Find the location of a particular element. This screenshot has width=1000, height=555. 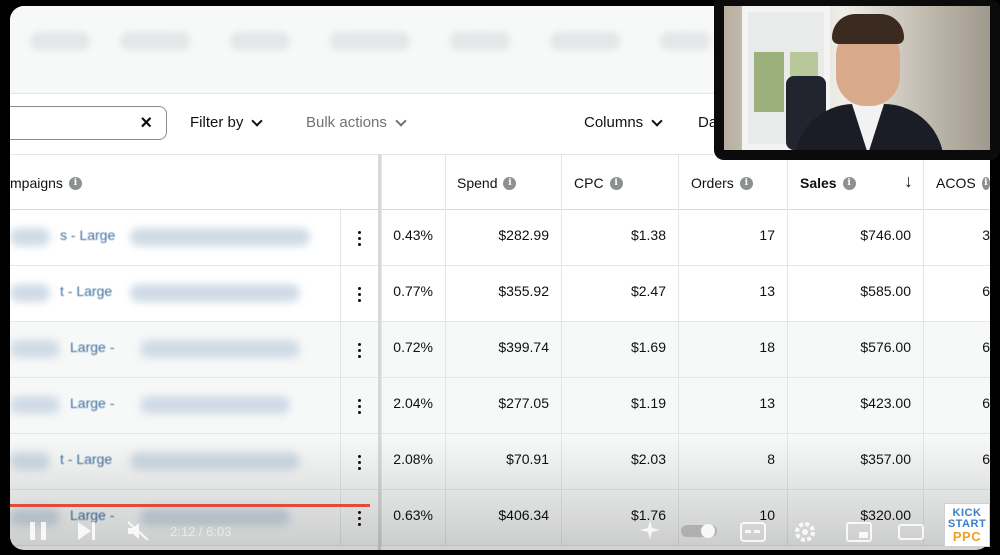

campaign-name-link: t - Large is located at coordinates (86, 291).